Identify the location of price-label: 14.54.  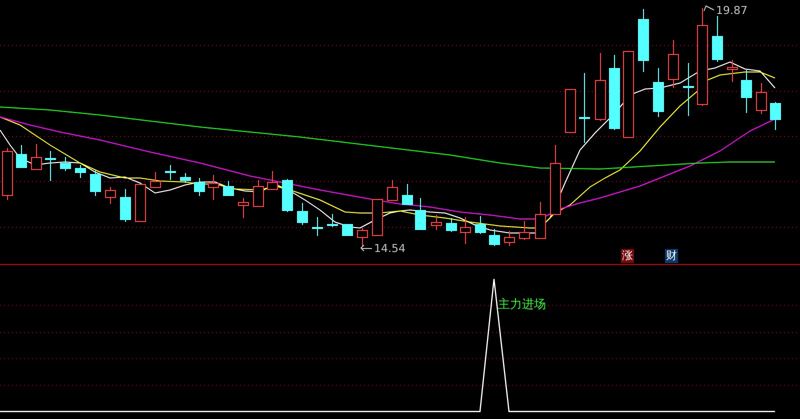
(390, 249).